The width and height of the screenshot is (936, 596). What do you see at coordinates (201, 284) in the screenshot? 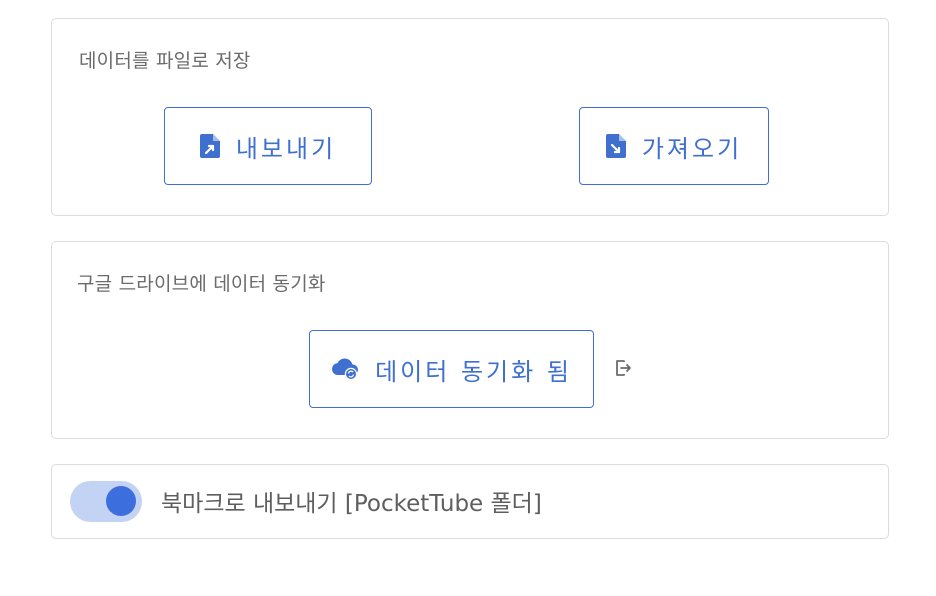
I see `drive-sync-title: 구글 드라이브에 데이터 동기화` at bounding box center [201, 284].